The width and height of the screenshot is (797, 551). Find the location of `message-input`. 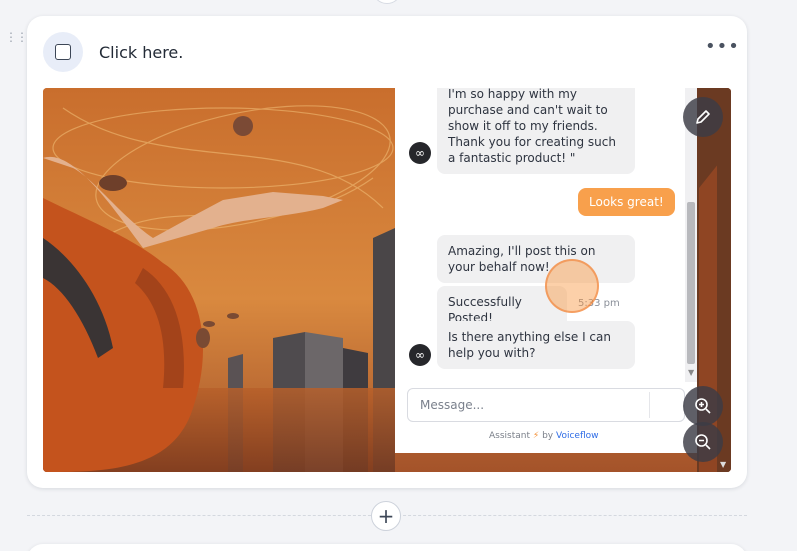

message-input is located at coordinates (546, 405).